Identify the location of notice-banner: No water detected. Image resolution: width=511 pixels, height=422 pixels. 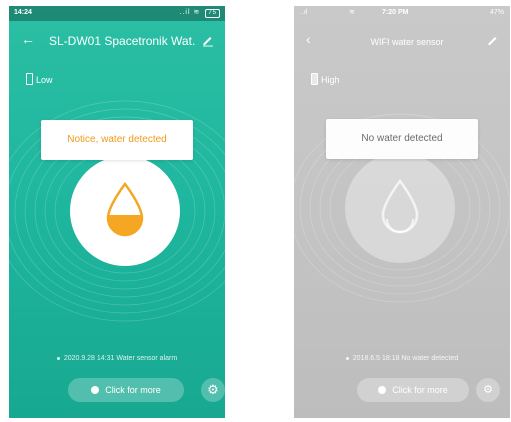
(402, 139).